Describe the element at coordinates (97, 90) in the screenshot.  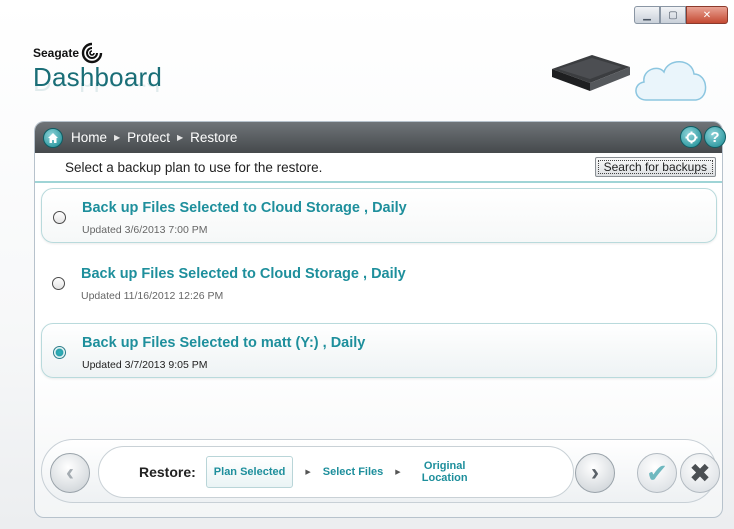
I see `product-name-reflection: Dashboard` at that location.